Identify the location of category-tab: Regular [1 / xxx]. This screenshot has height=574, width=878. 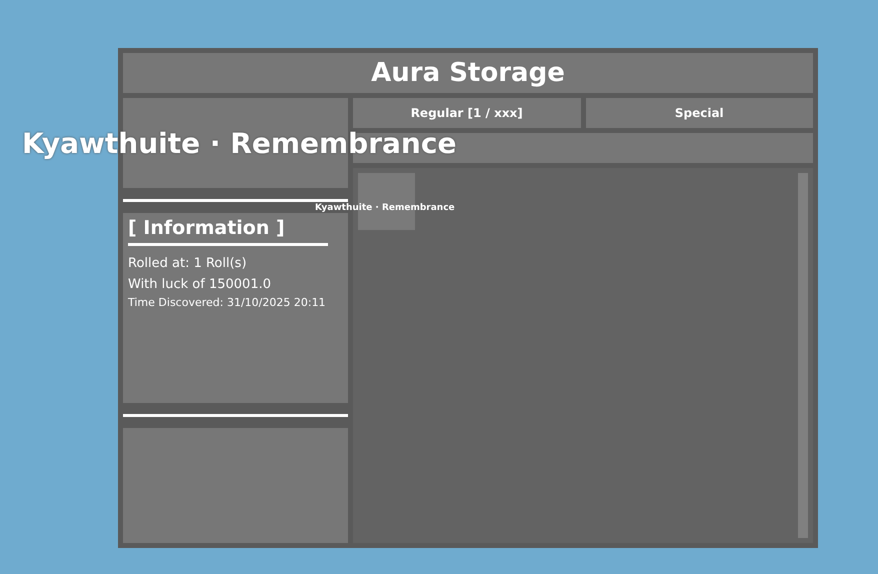
(466, 113).